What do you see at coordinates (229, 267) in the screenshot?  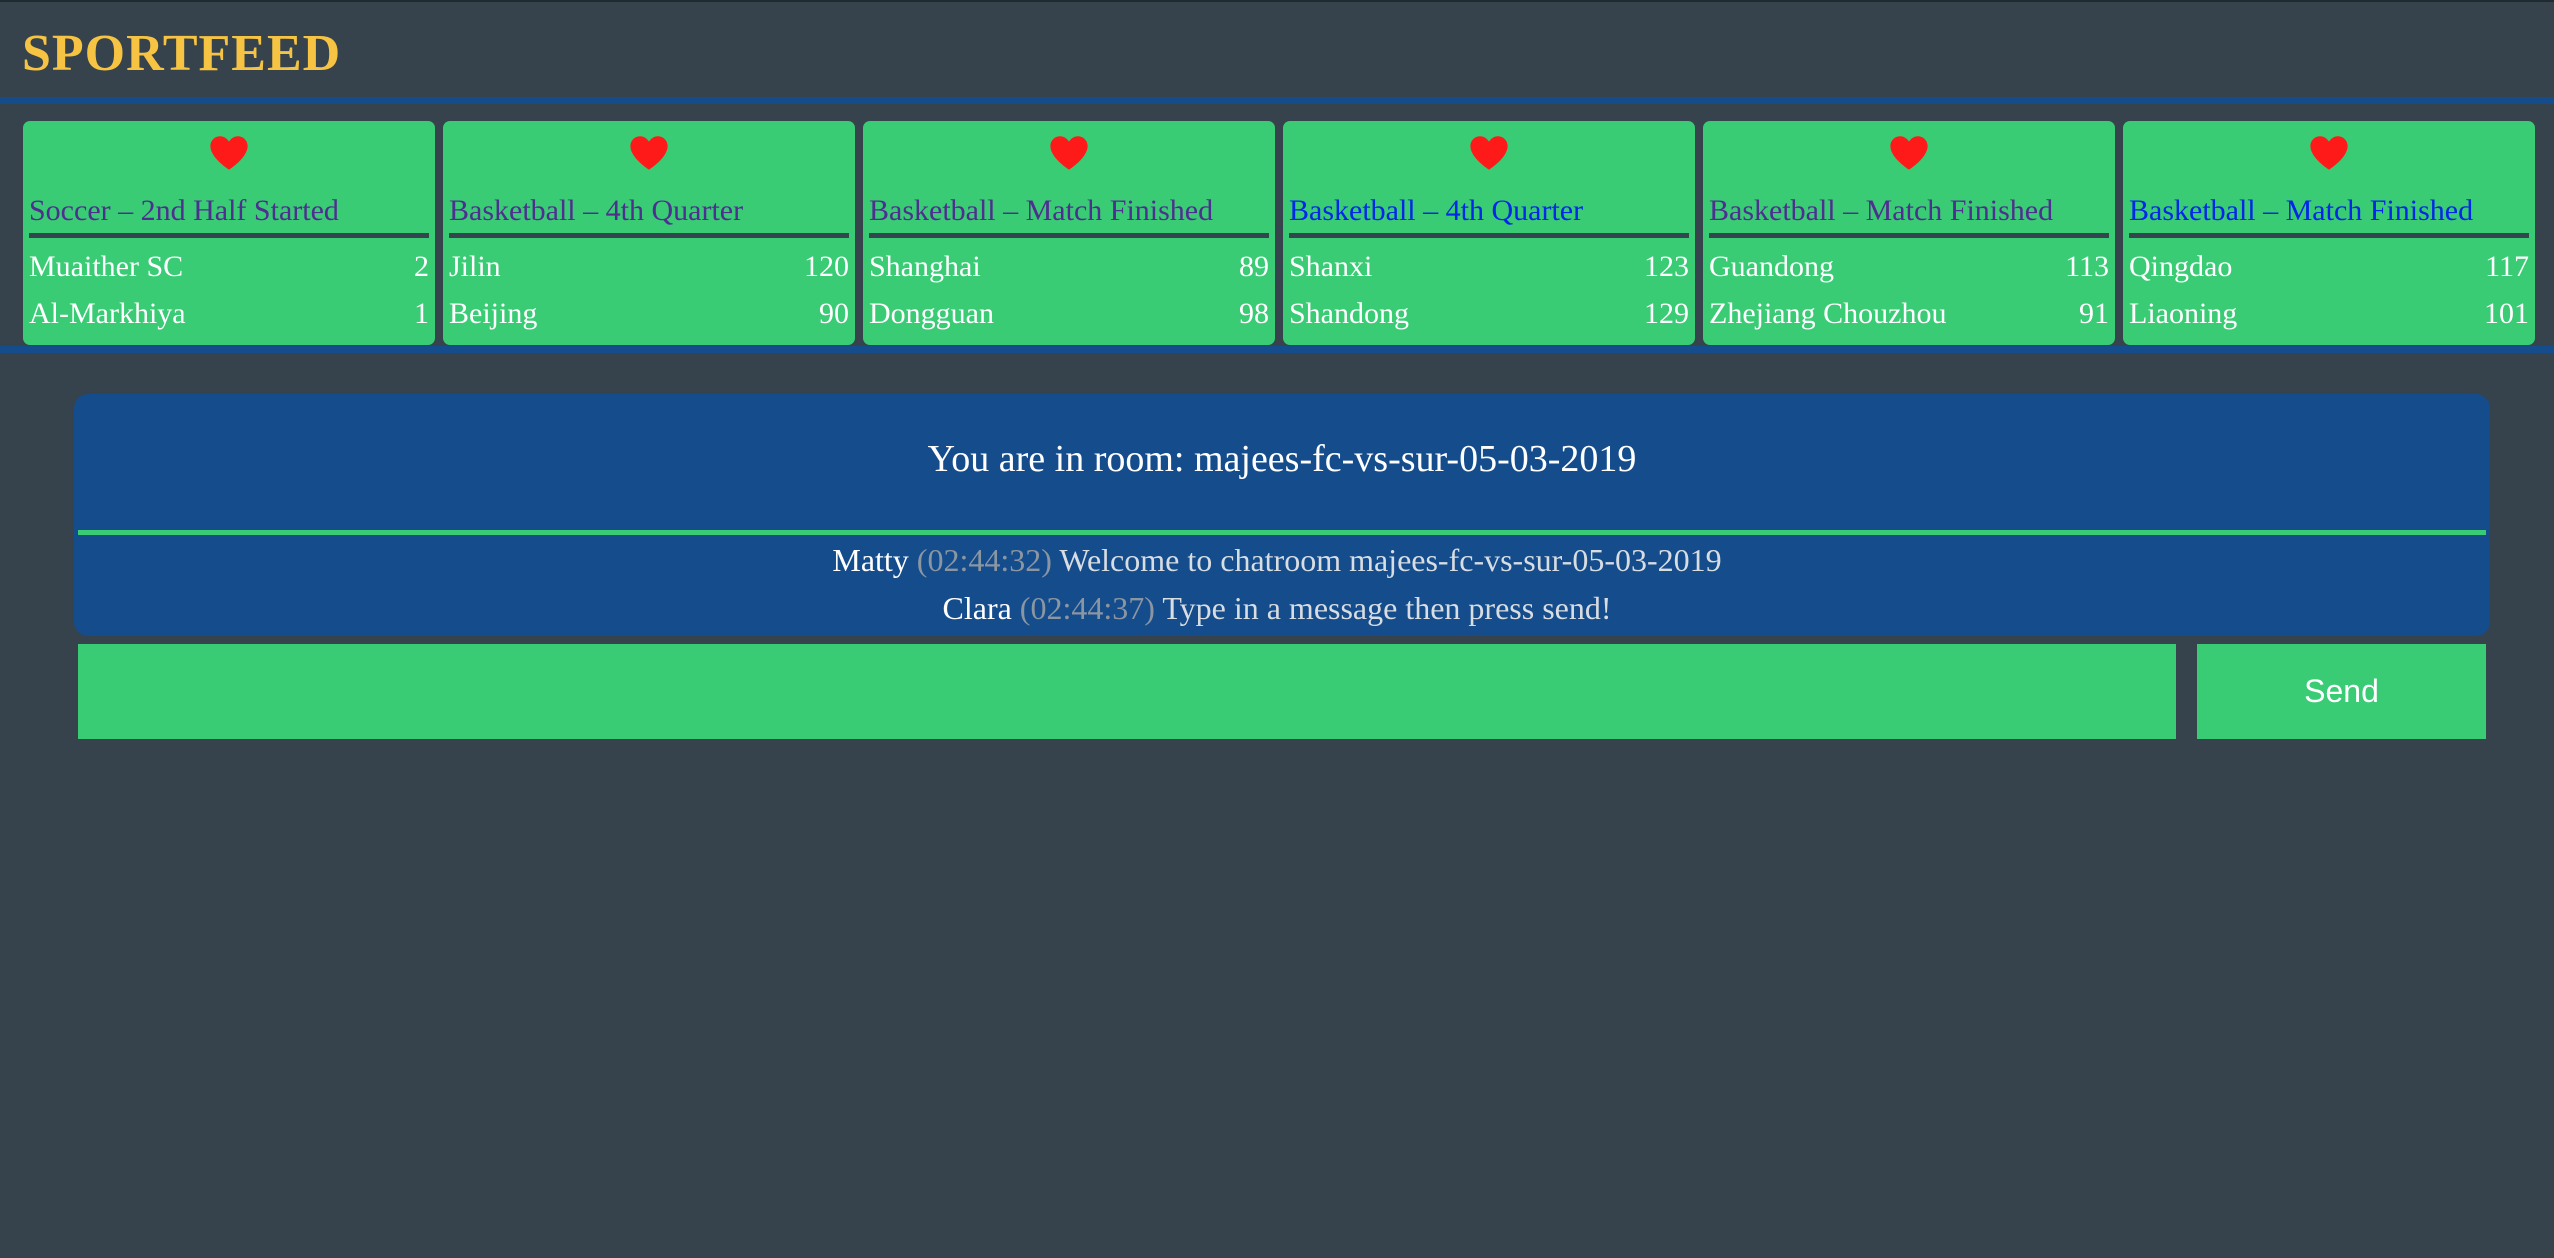 I see `home-team-row: Muaither SC 2` at bounding box center [229, 267].